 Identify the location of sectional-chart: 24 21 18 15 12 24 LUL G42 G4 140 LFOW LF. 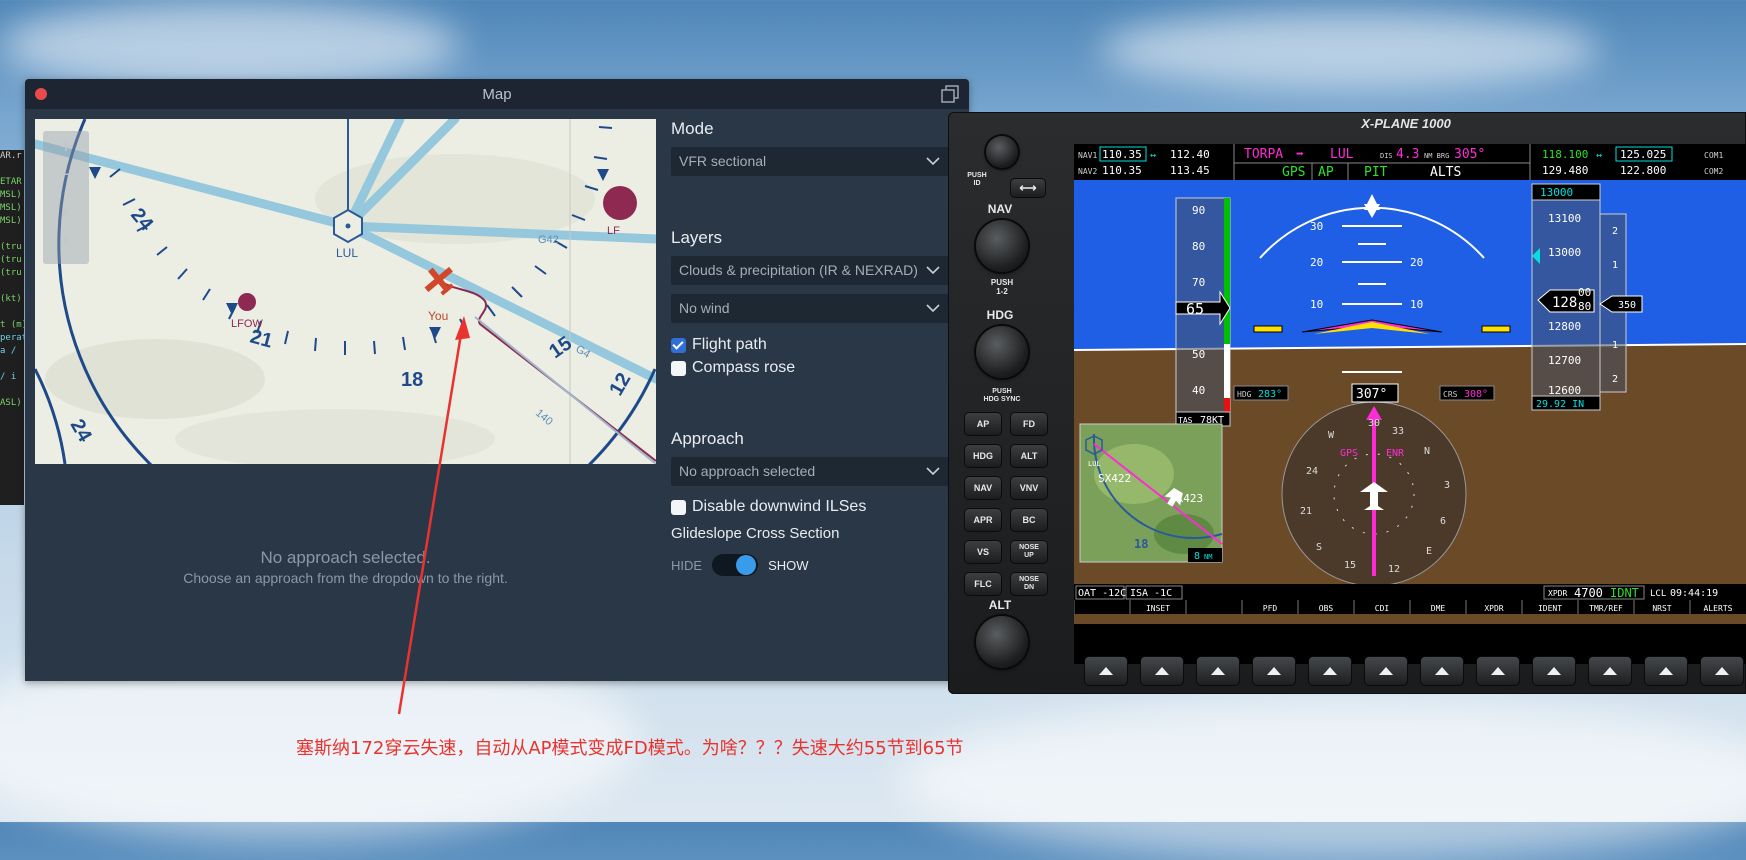
(345, 291).